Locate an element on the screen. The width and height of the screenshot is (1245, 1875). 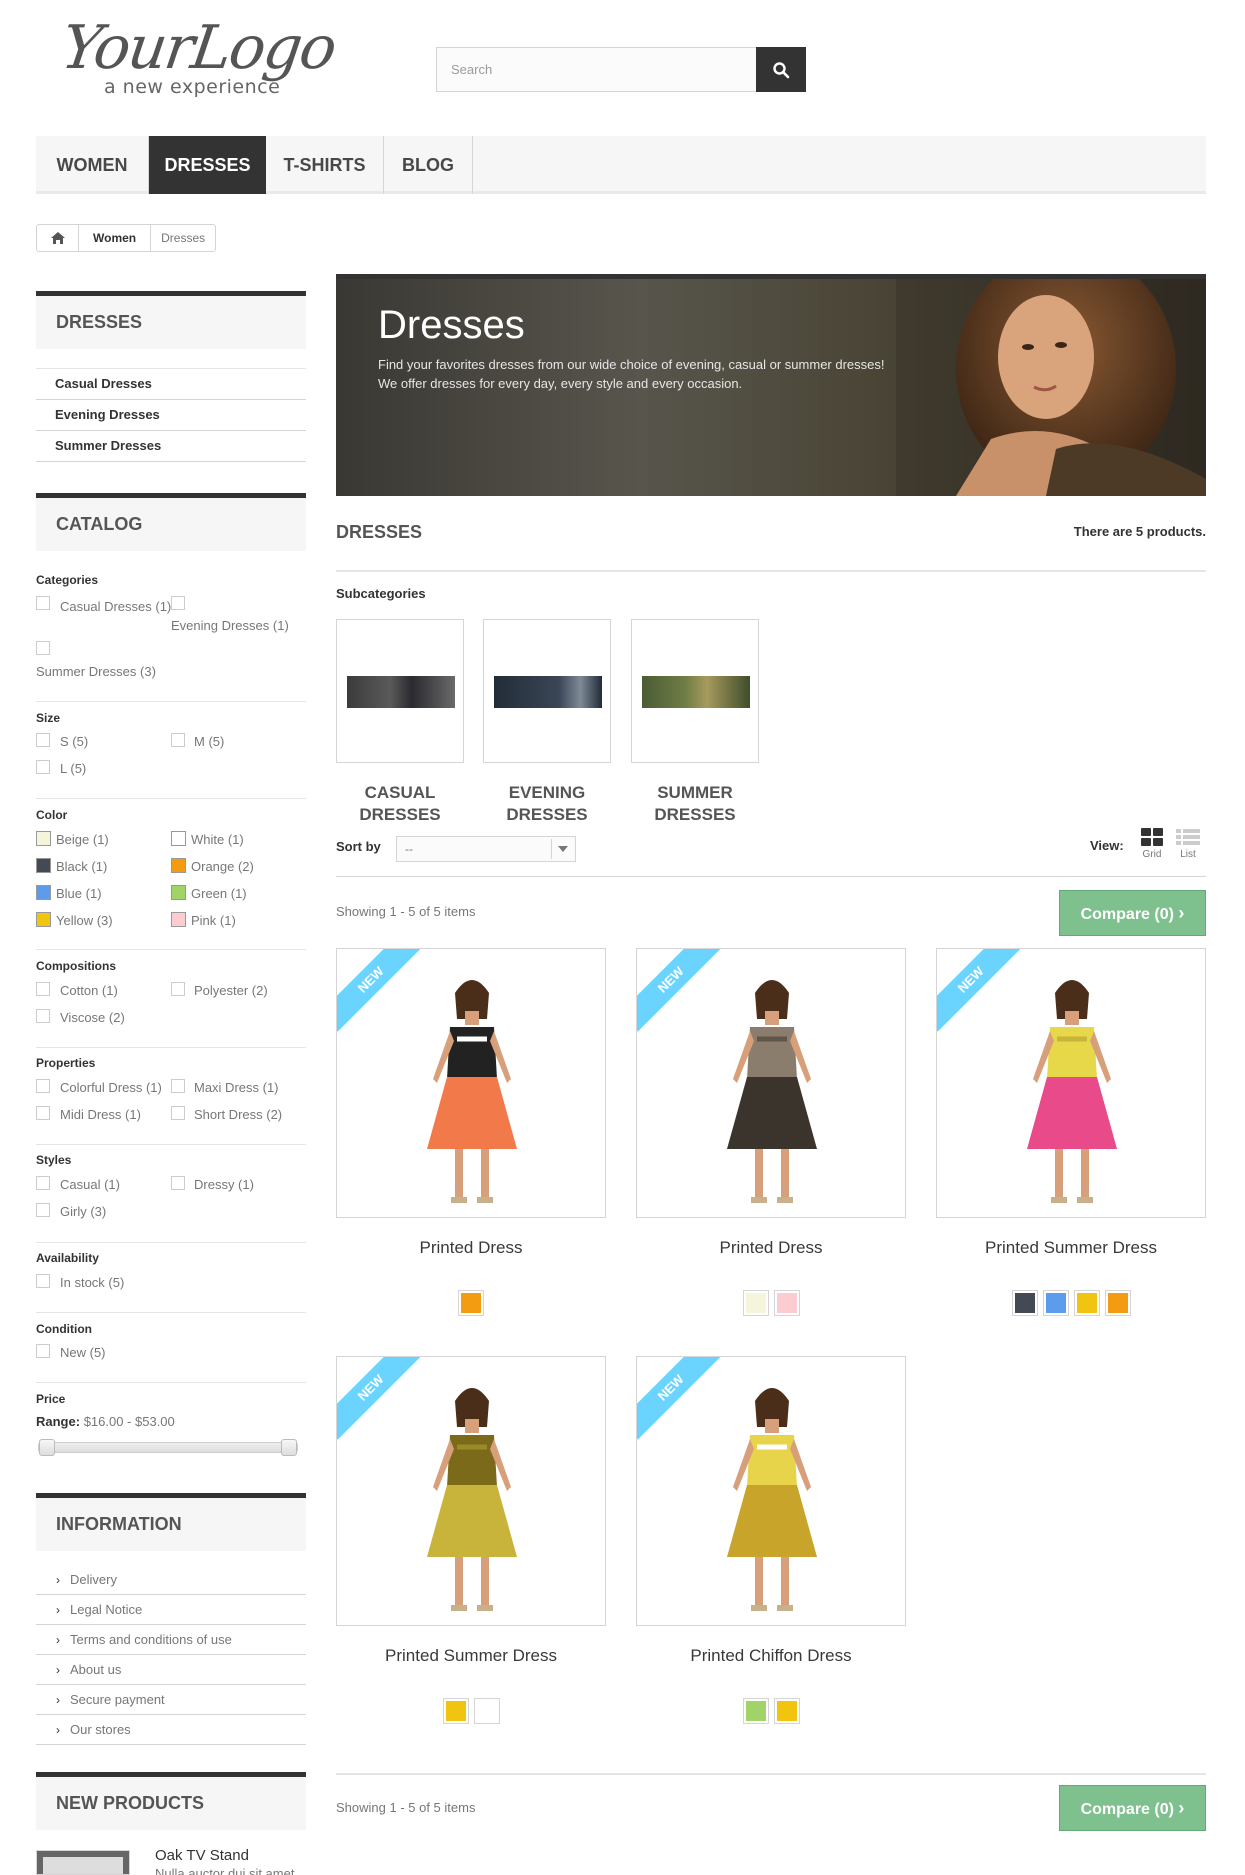
search-input: Search is located at coordinates (597, 69).